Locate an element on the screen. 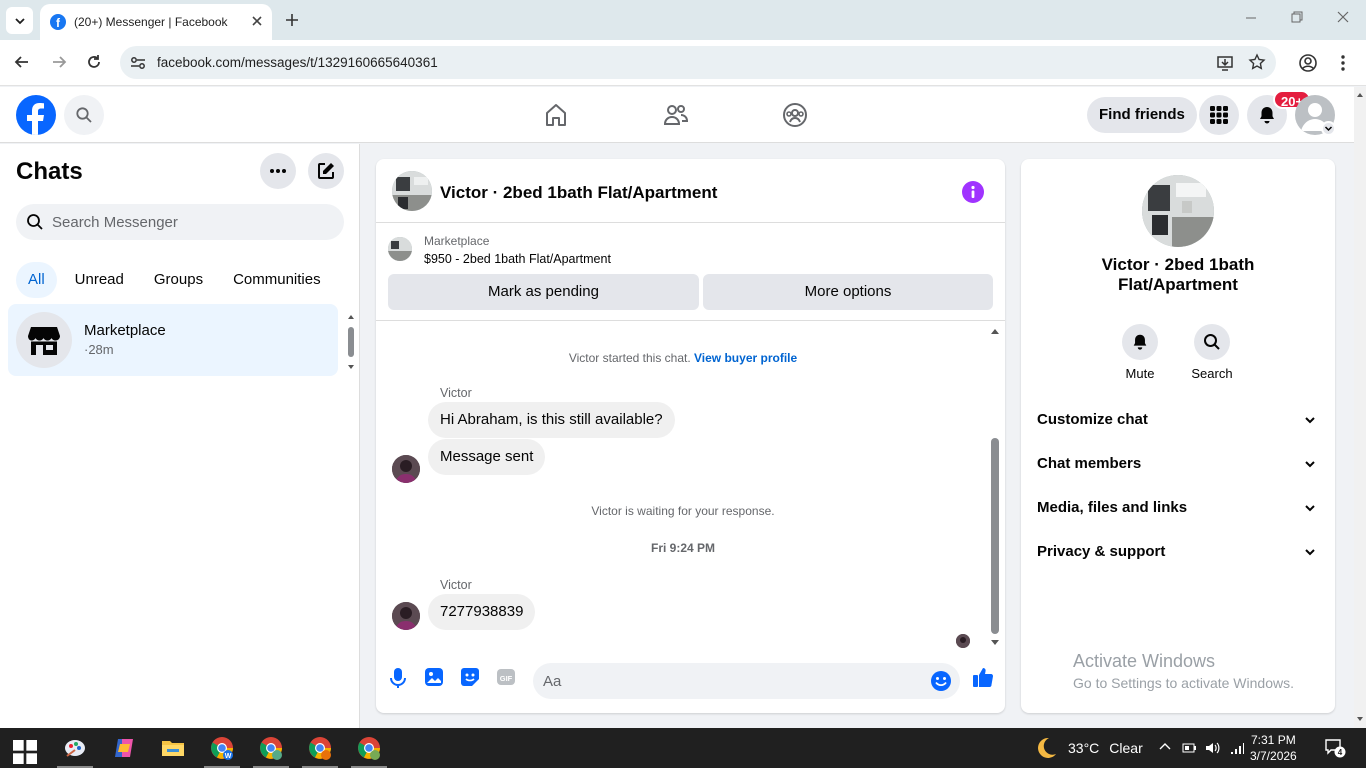  back-icon is located at coordinates (22, 62).